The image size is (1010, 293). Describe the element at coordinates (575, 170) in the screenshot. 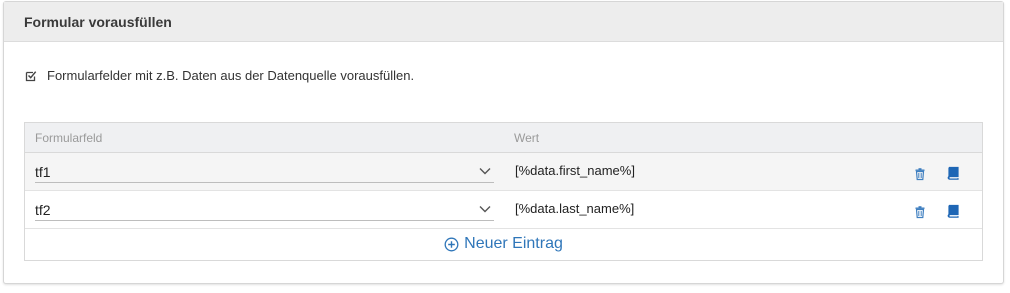

I see `value-text: [%data.first_name%]` at that location.